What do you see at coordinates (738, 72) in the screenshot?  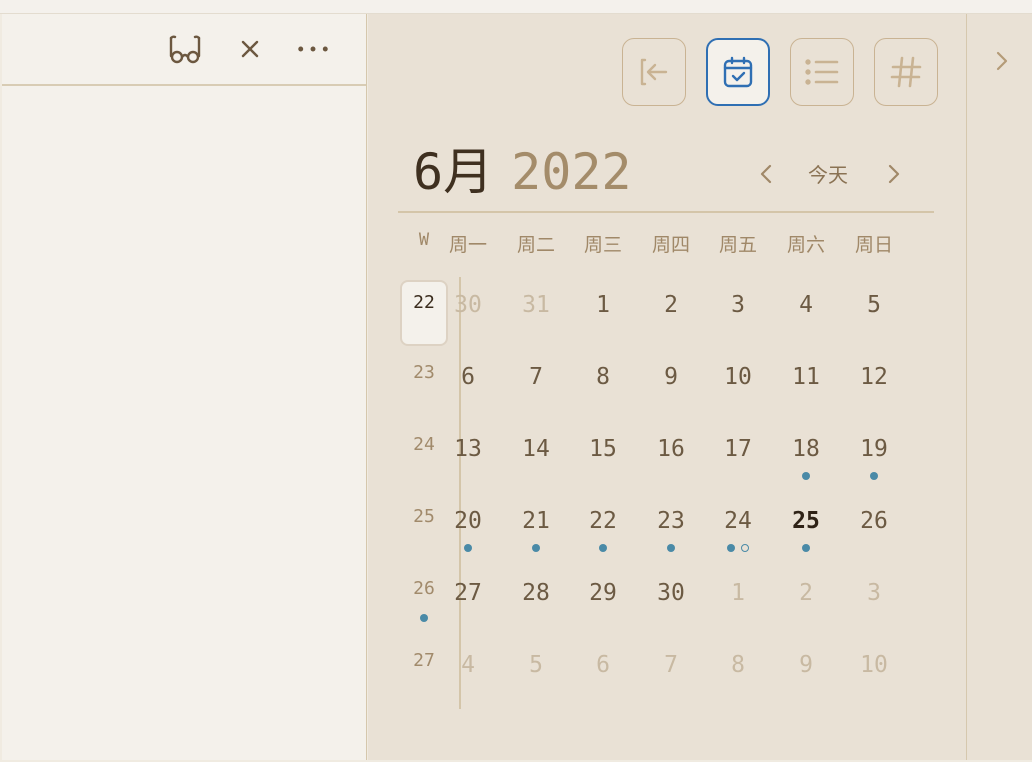 I see `calendar-view-button` at bounding box center [738, 72].